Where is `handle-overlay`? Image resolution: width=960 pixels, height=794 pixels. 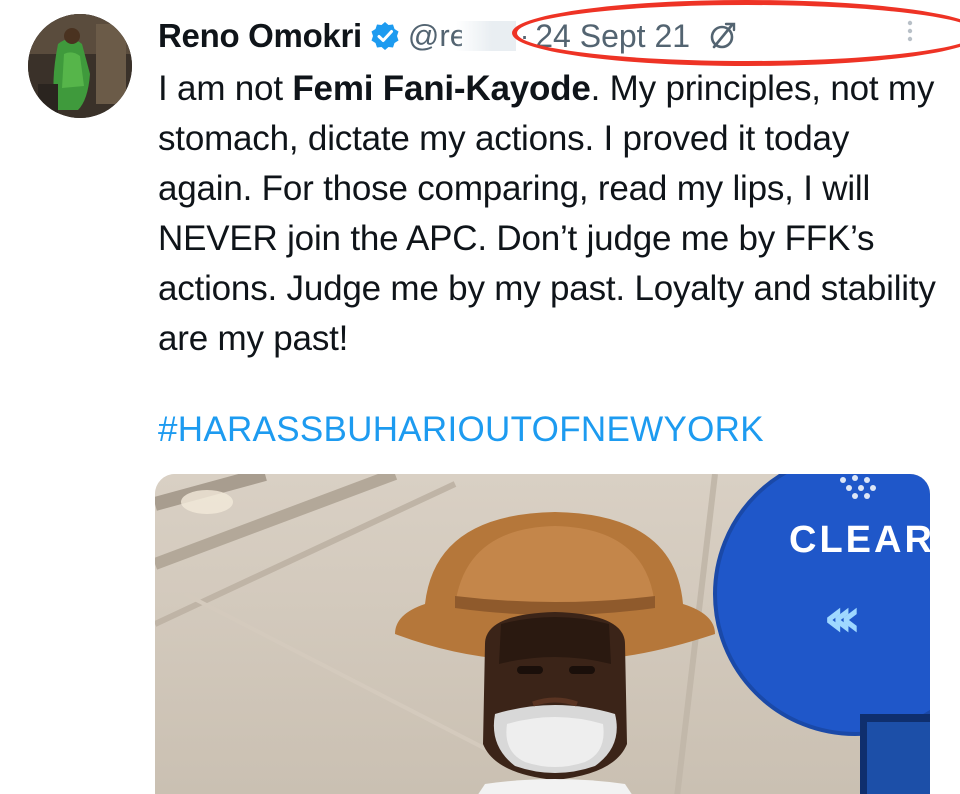
handle-overlay is located at coordinates (485, 36).